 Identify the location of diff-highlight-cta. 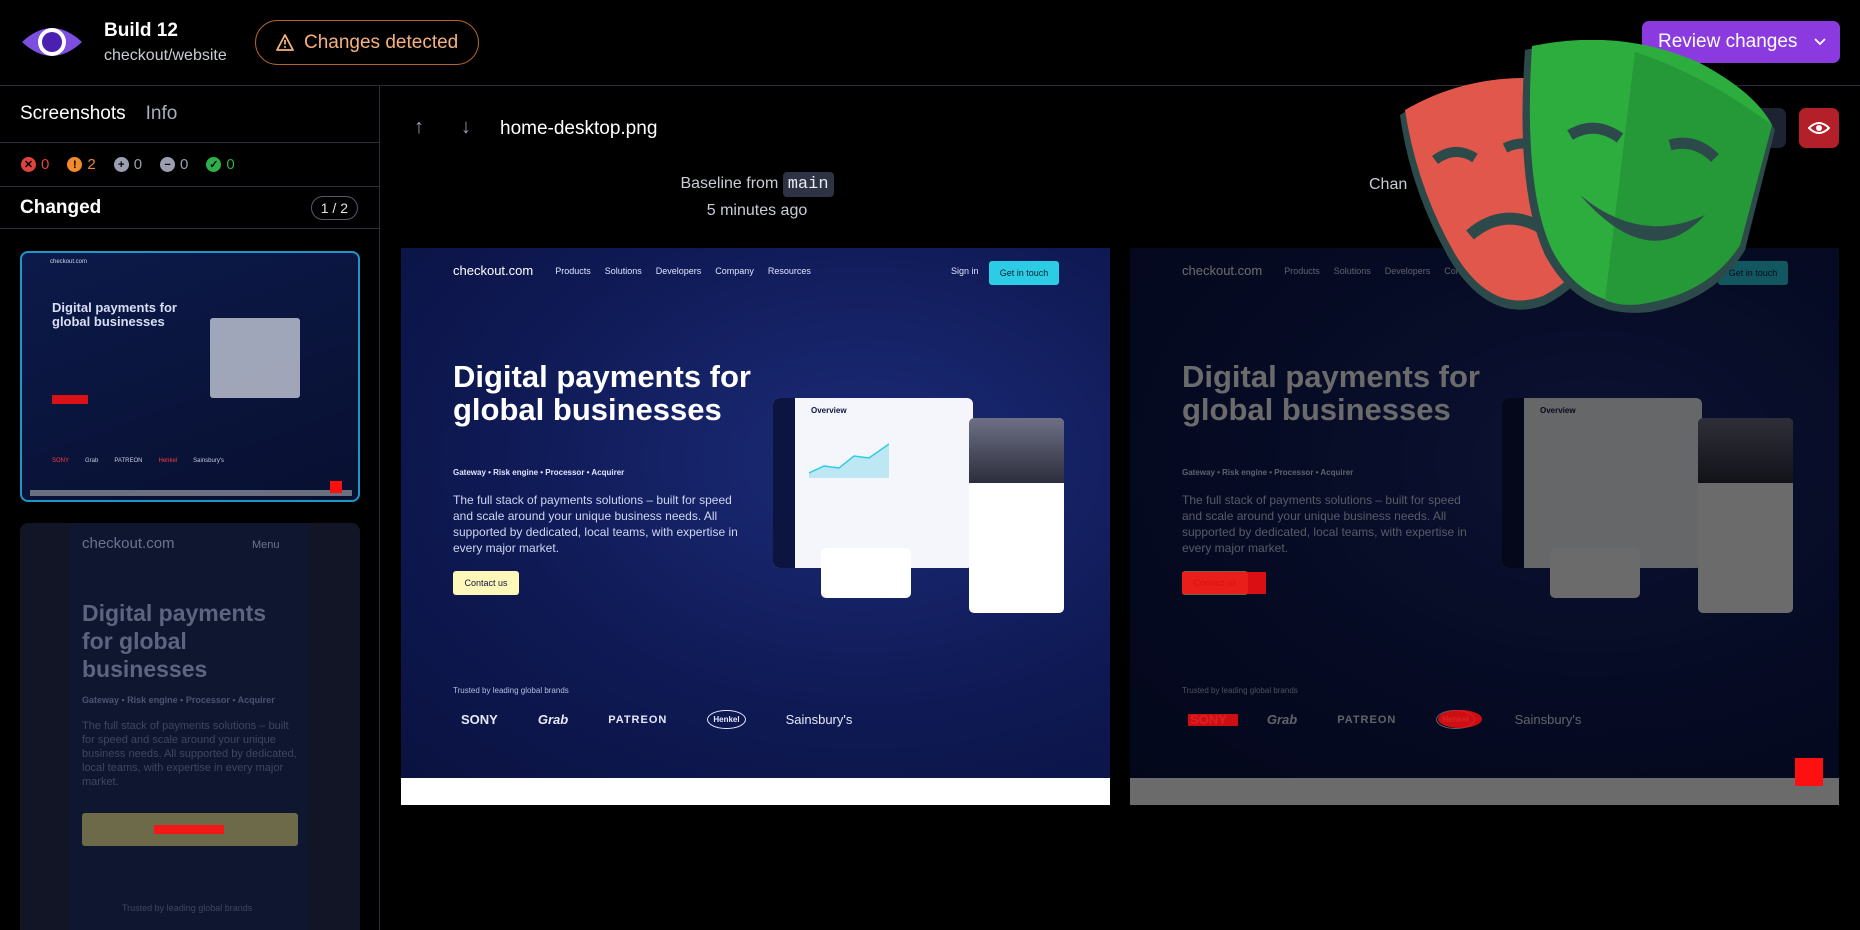
(1224, 583).